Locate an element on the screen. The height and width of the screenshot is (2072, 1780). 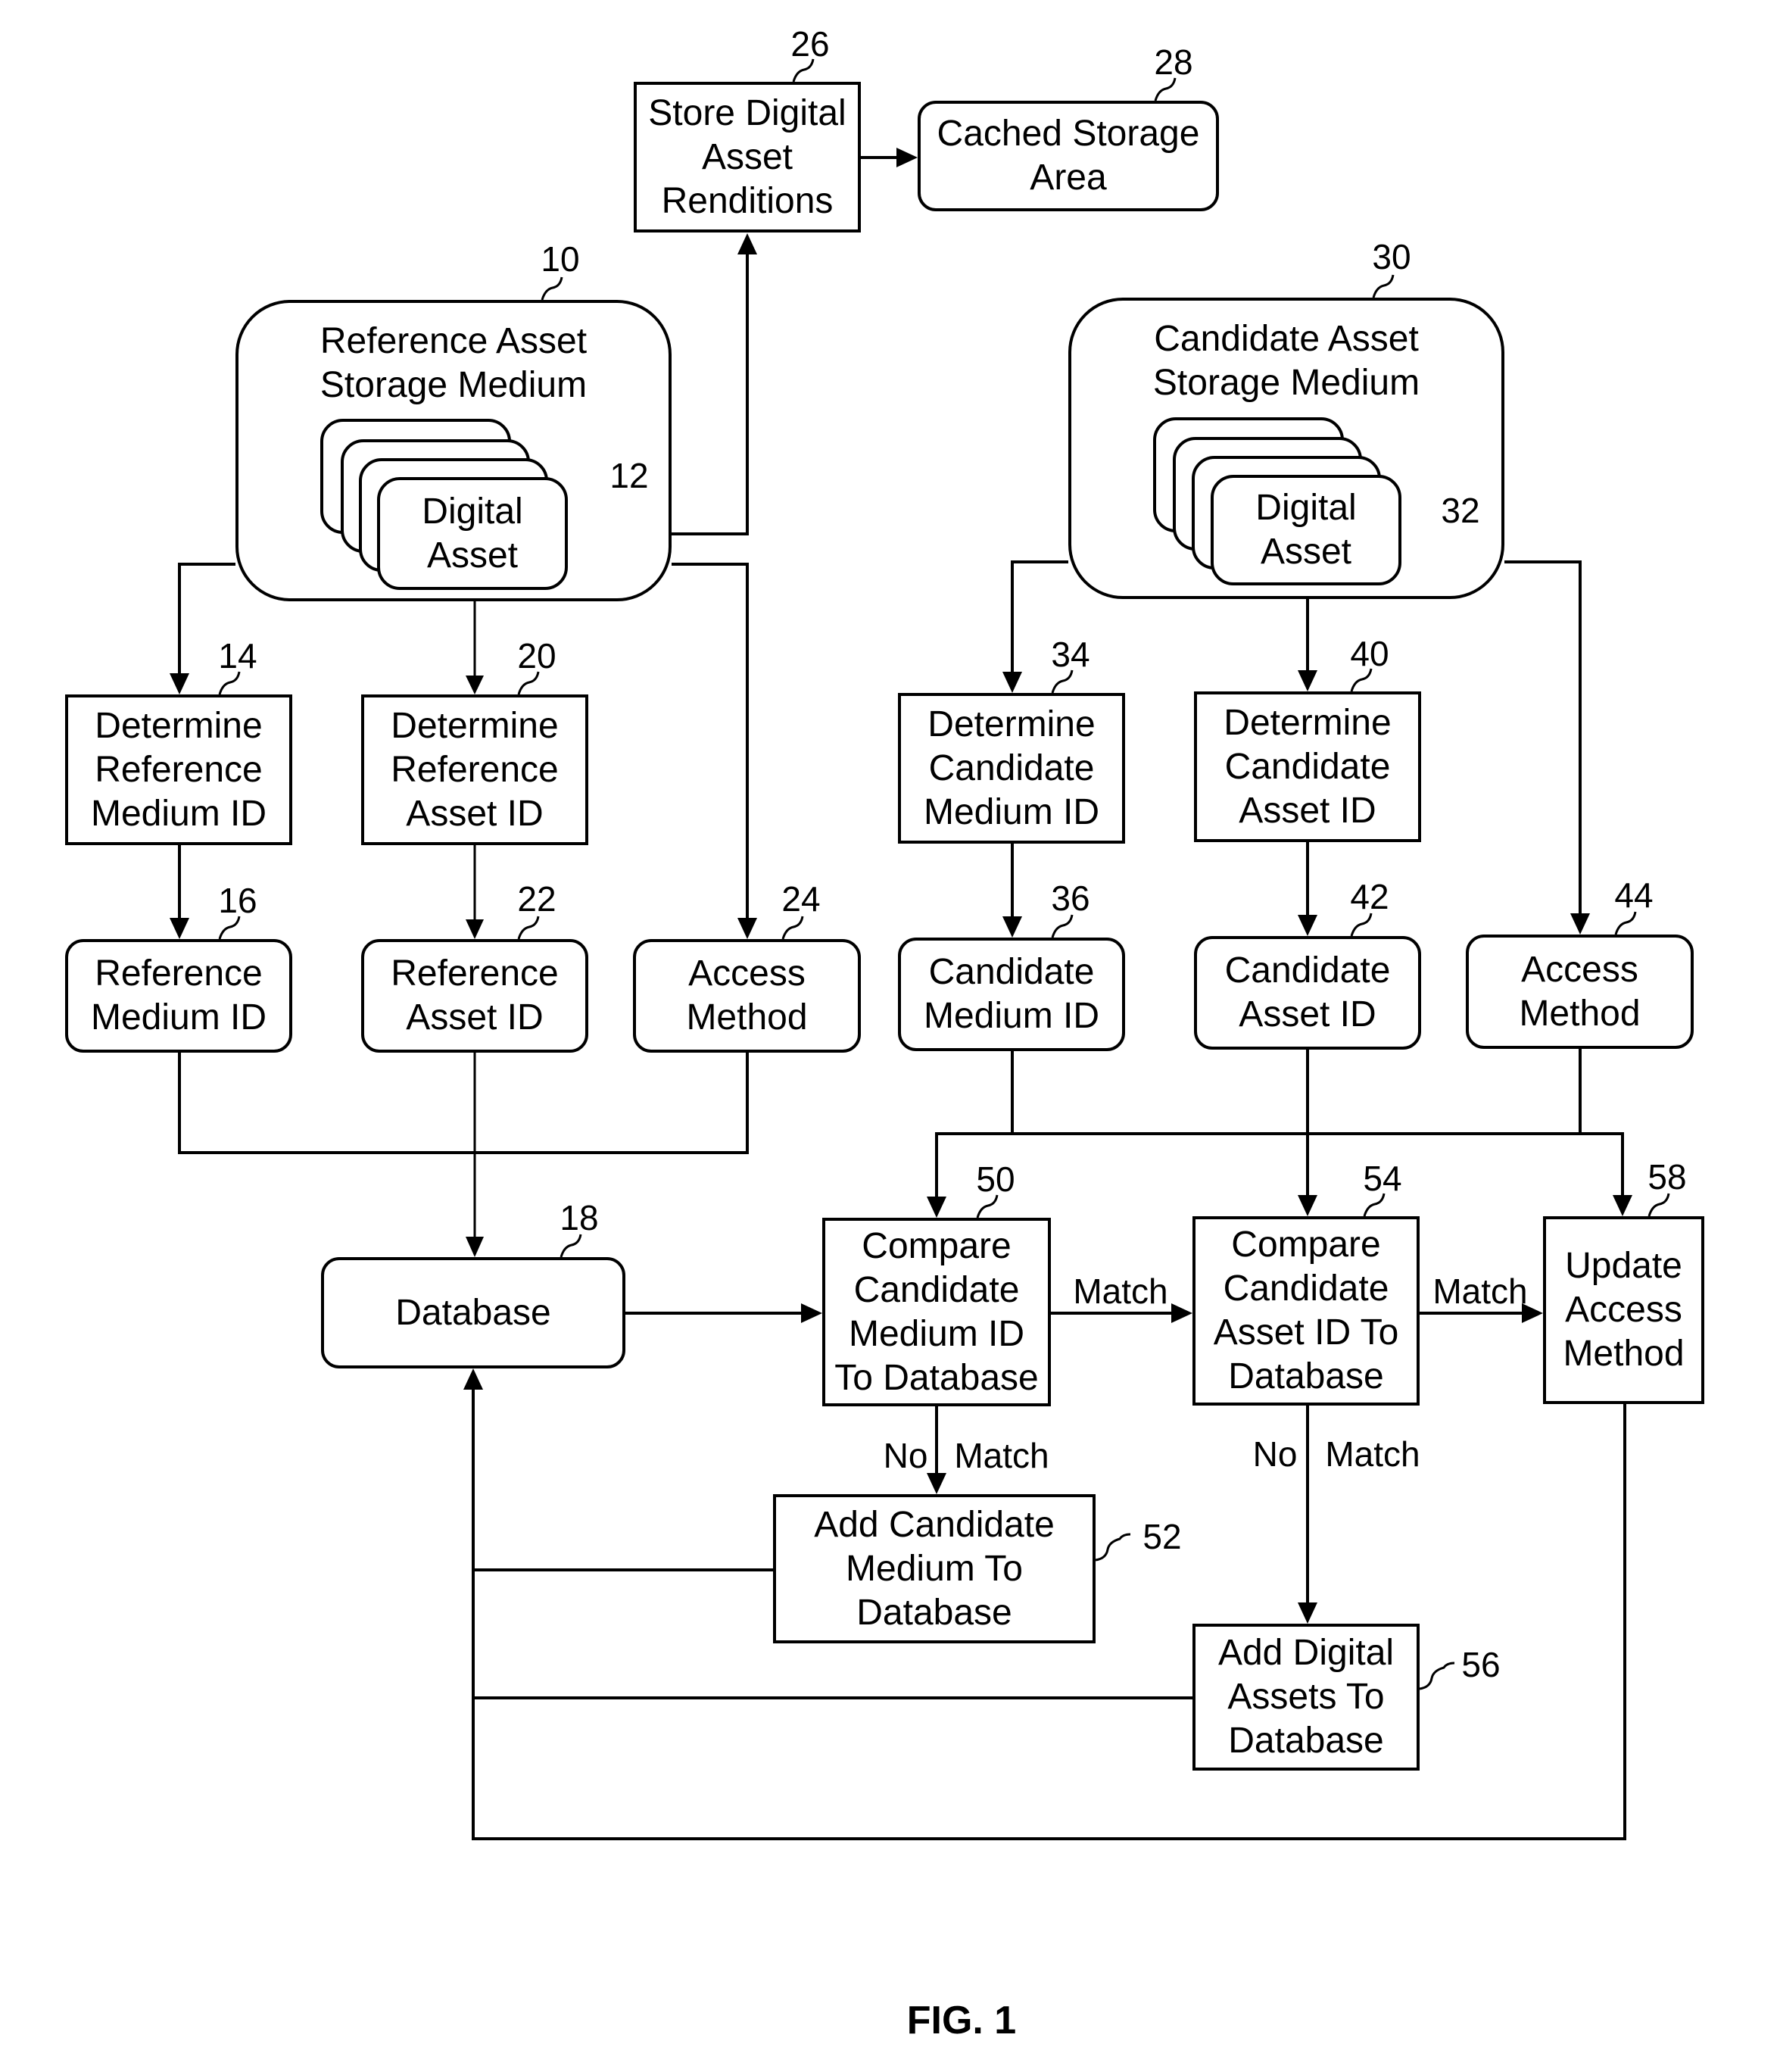
box-cached-storage: Cached Storage Area is located at coordinates (1068, 156).